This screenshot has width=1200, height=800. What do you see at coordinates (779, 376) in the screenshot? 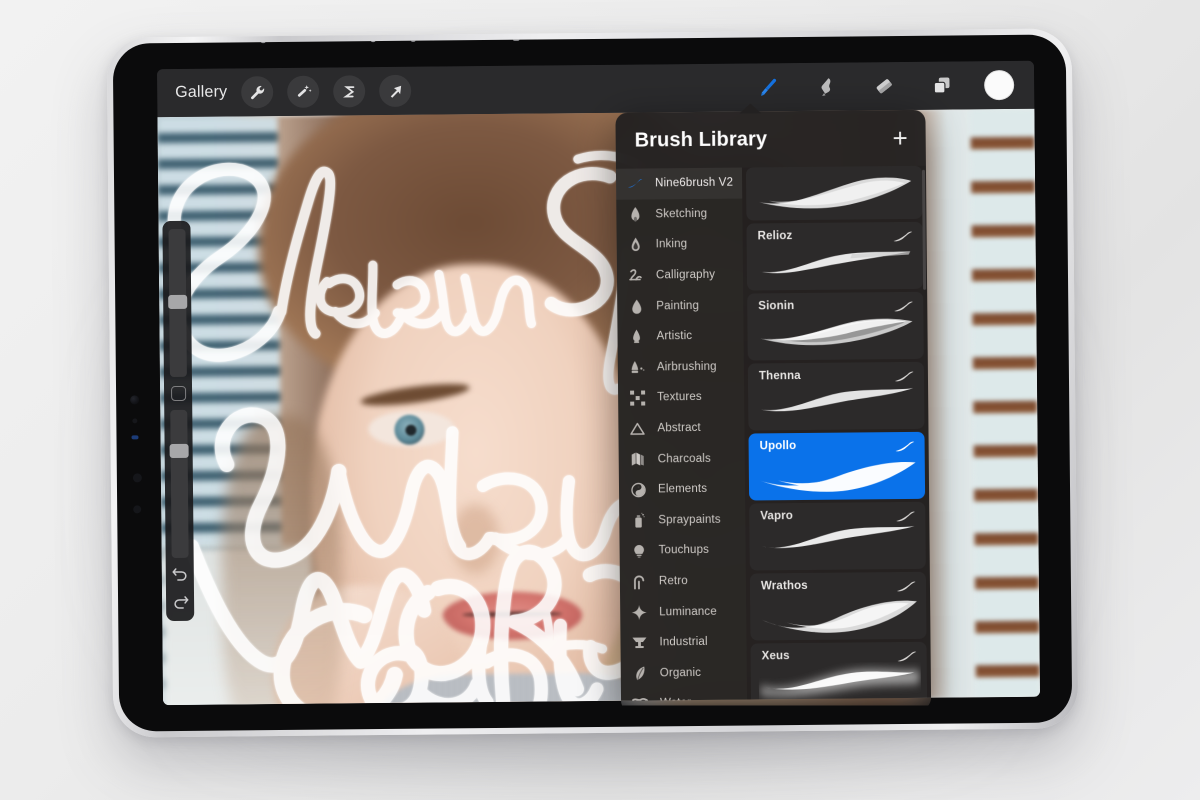
I see `brush-name: Thenna` at bounding box center [779, 376].